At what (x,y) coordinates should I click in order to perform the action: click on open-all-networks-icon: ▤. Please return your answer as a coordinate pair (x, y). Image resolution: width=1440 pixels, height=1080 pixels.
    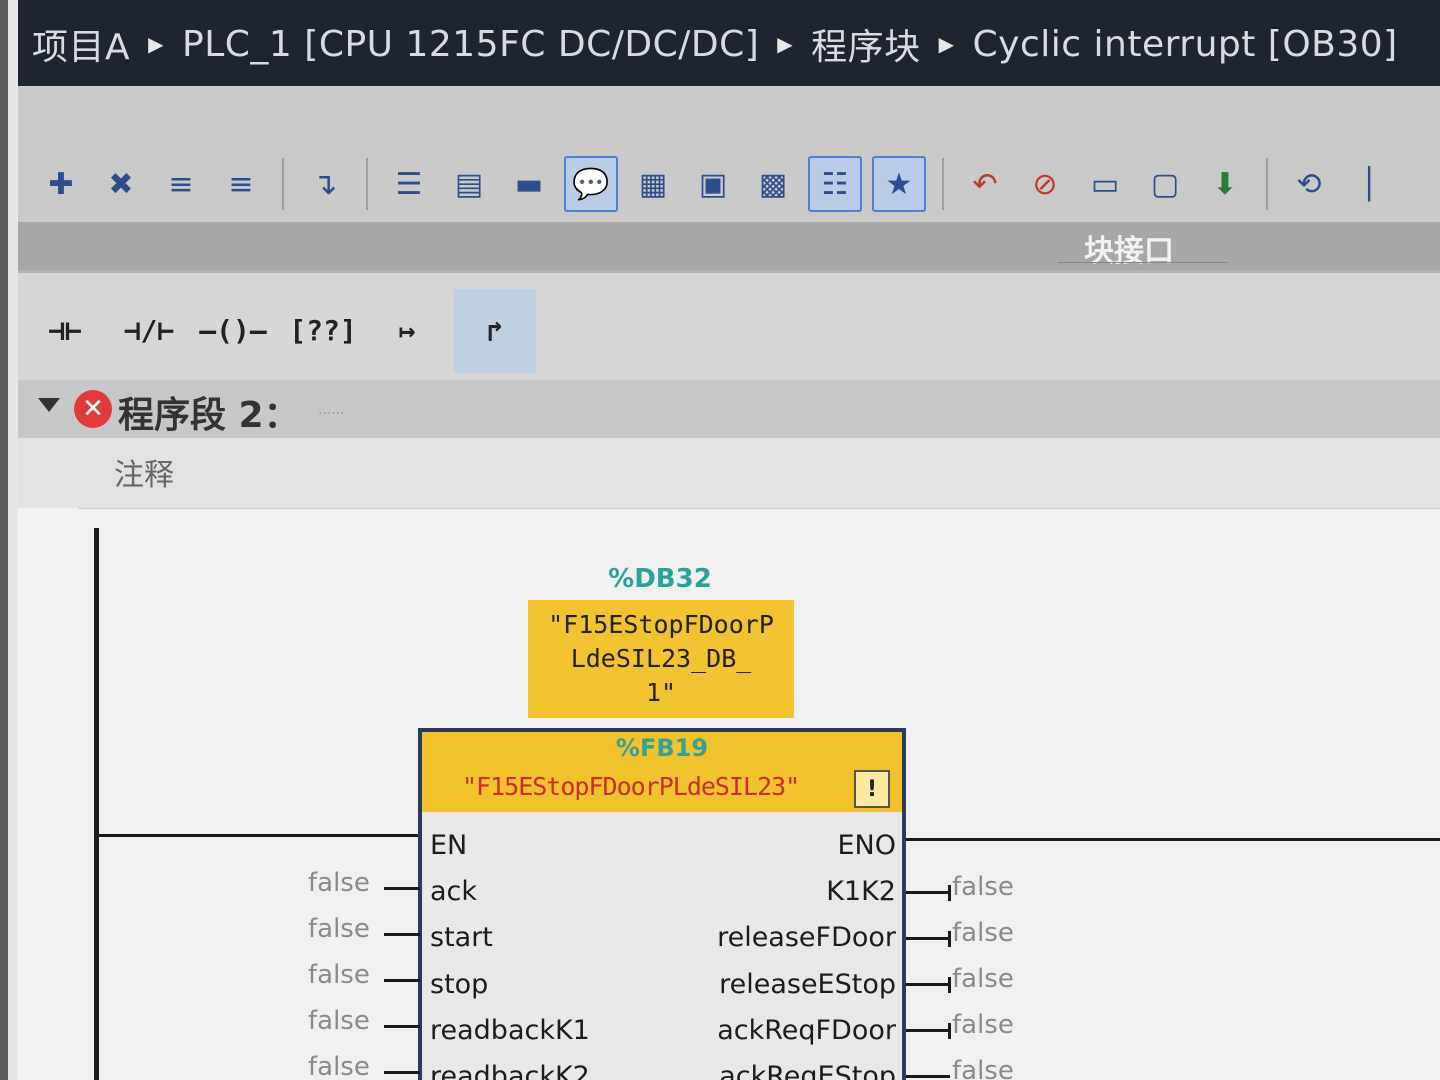
    Looking at the image, I should click on (469, 184).